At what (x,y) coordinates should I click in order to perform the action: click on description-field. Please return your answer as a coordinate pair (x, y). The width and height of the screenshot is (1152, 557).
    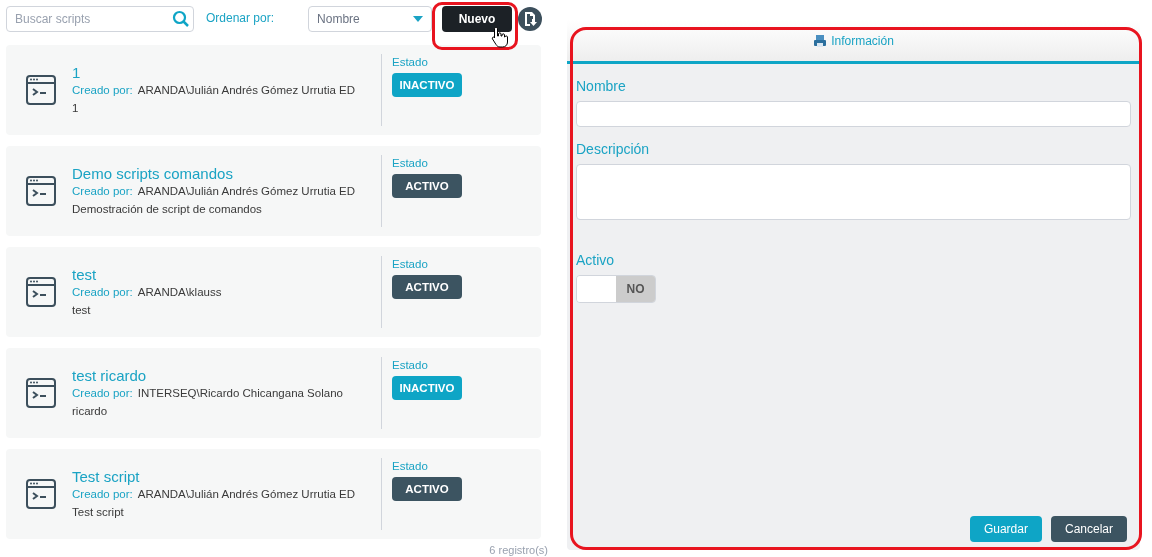
    Looking at the image, I should click on (853, 192).